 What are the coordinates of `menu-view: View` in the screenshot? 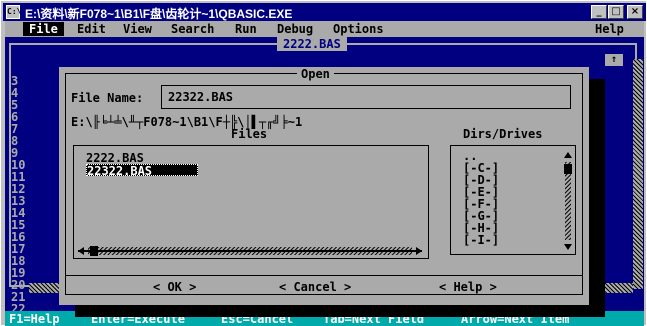 It's located at (137, 29).